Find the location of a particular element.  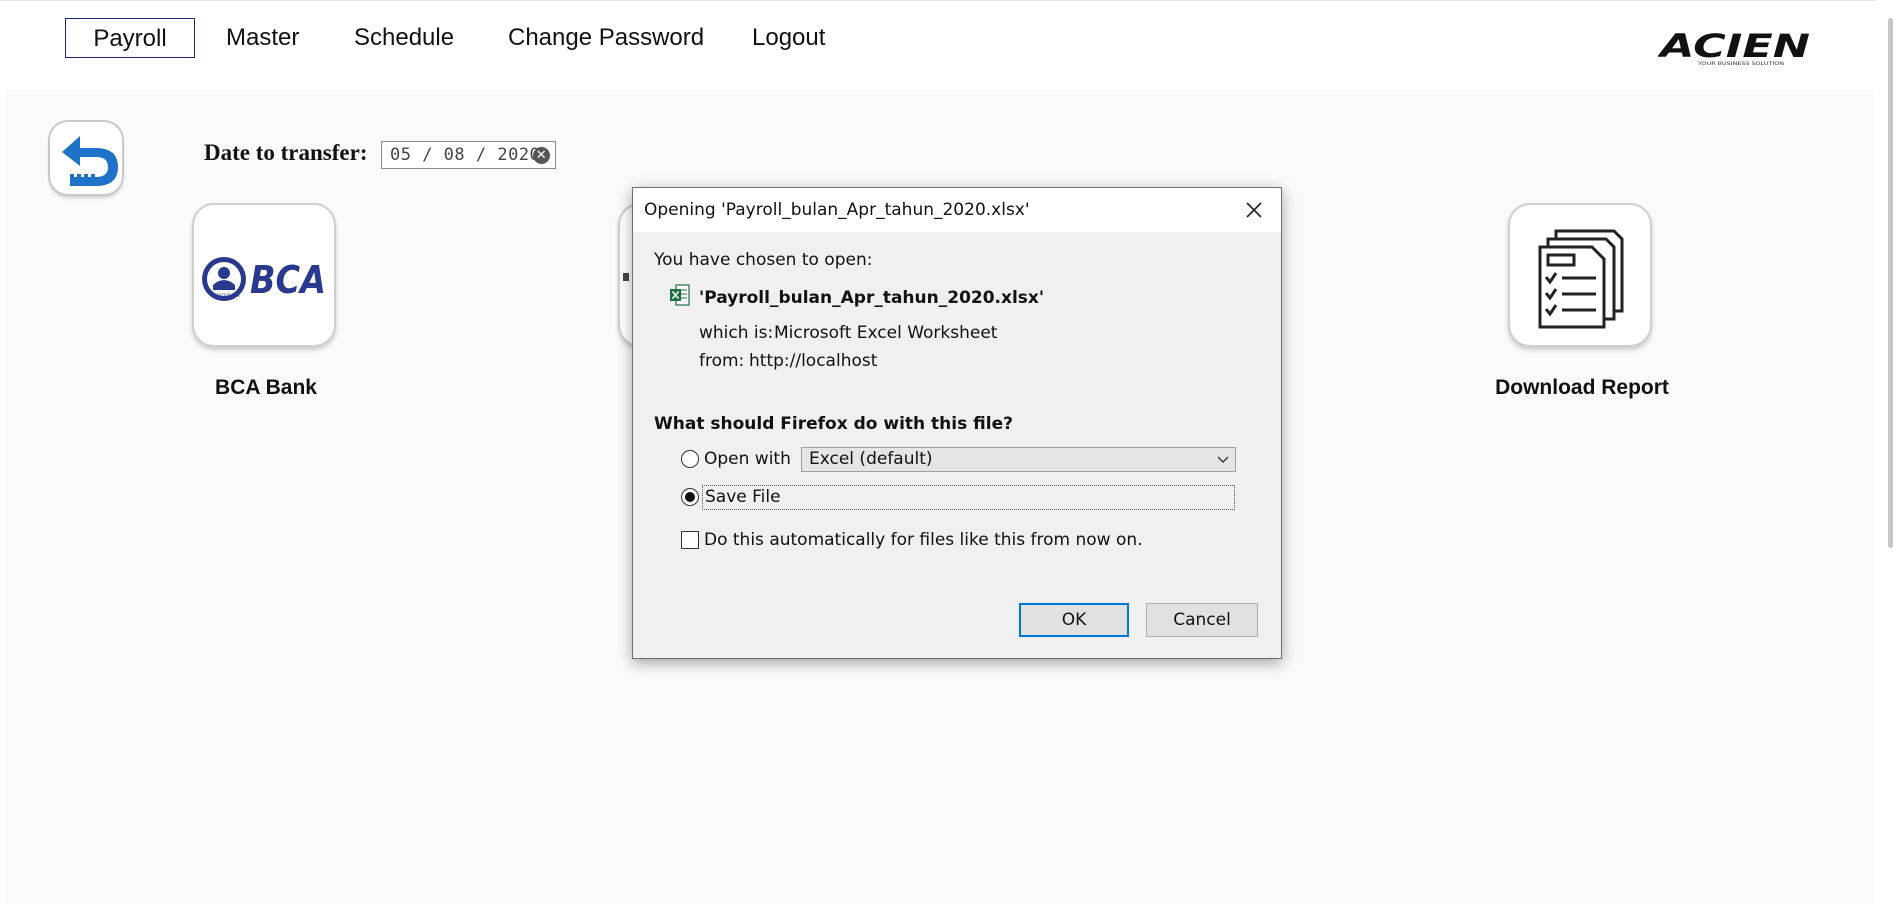

chosen-to-open-label: You have chosen to open: is located at coordinates (763, 260).